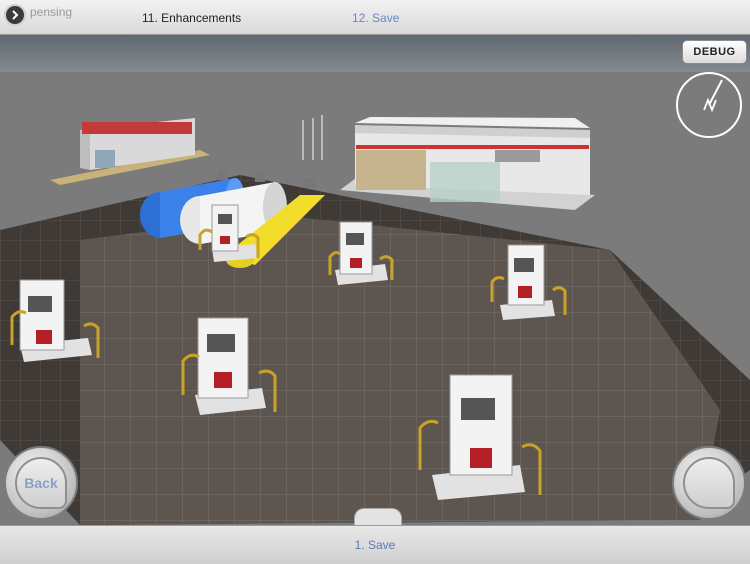 This screenshot has width=750, height=564. Describe the element at coordinates (51, 12) in the screenshot. I see `step-prev: pensing` at that location.